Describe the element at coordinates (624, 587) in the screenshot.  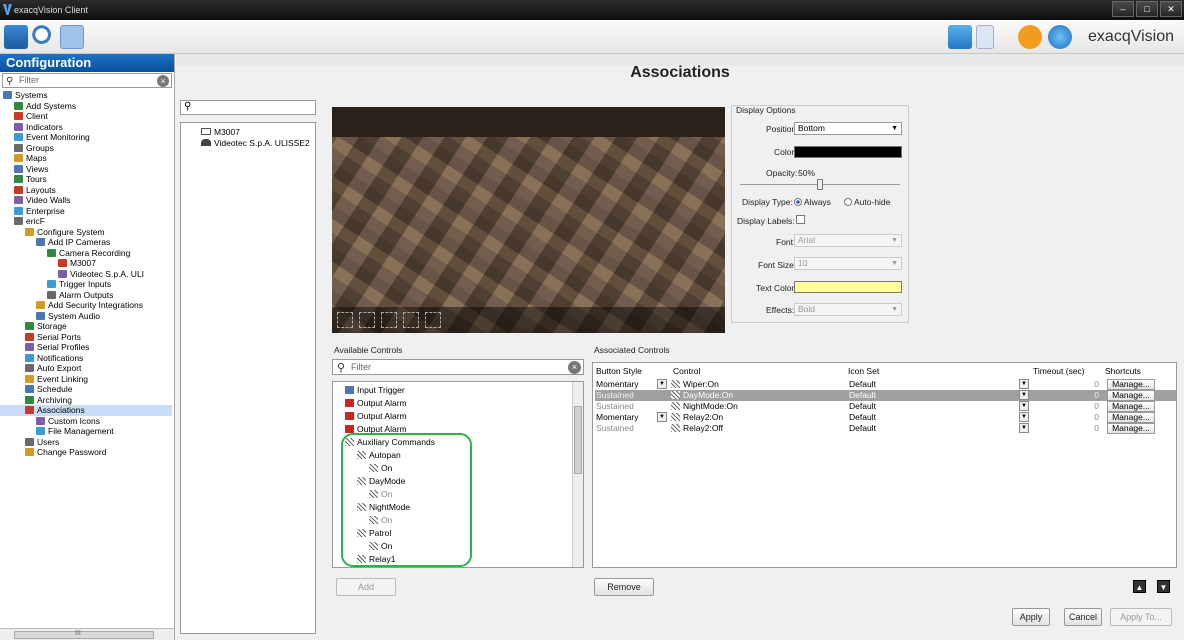
I see `remove-button: Remove` at that location.